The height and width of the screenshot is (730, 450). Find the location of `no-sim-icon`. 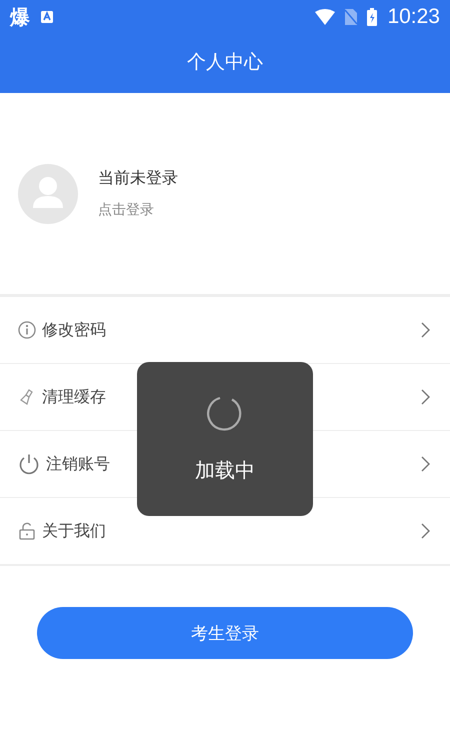

no-sim-icon is located at coordinates (351, 17).